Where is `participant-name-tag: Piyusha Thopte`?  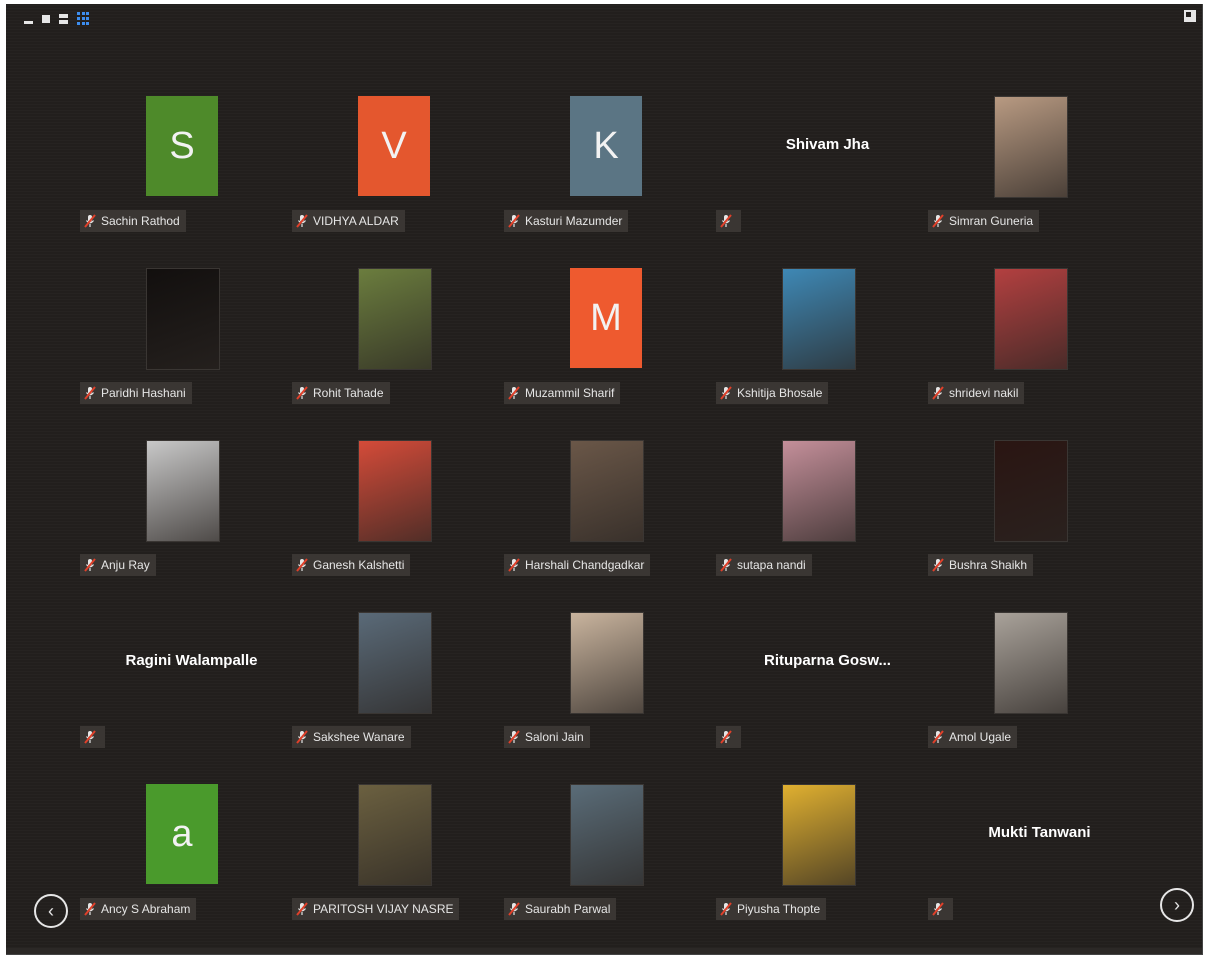
participant-name-tag: Piyusha Thopte is located at coordinates (771, 909).